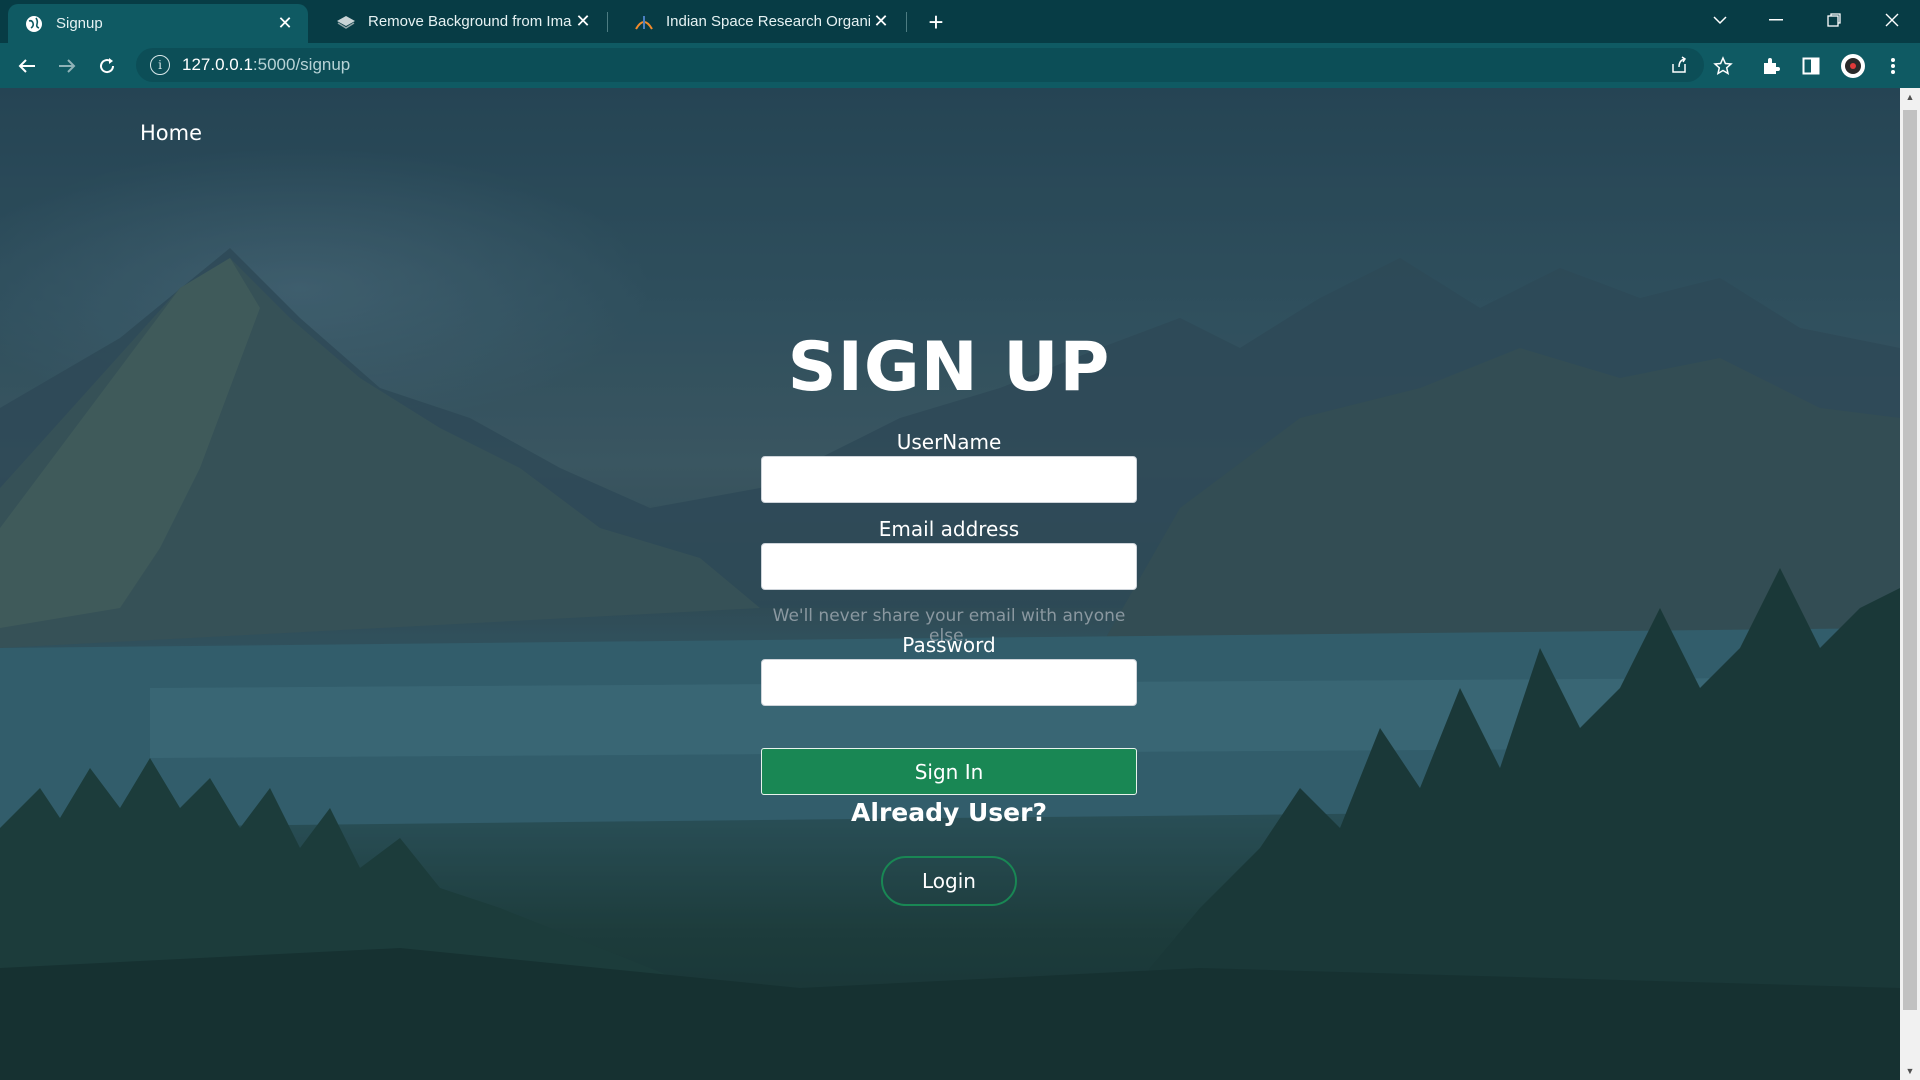 This screenshot has height=1080, width=1920. What do you see at coordinates (1771, 66) in the screenshot?
I see `extensions-icon` at bounding box center [1771, 66].